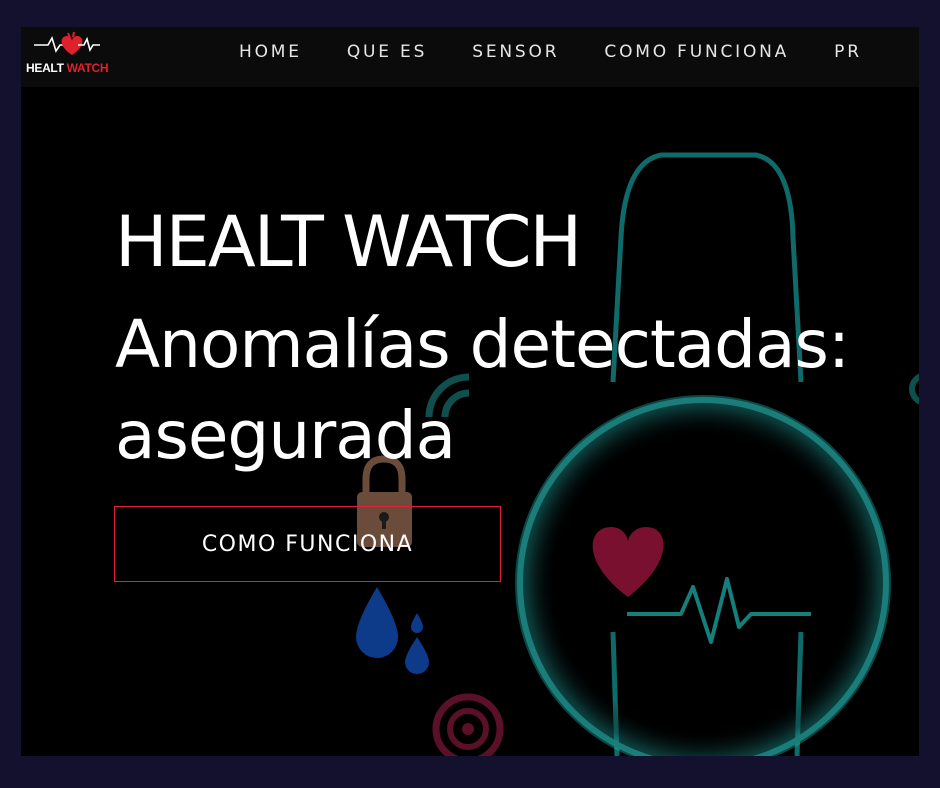 This screenshot has width=940, height=788. What do you see at coordinates (848, 52) in the screenshot?
I see `nav-item-pr: PR` at bounding box center [848, 52].